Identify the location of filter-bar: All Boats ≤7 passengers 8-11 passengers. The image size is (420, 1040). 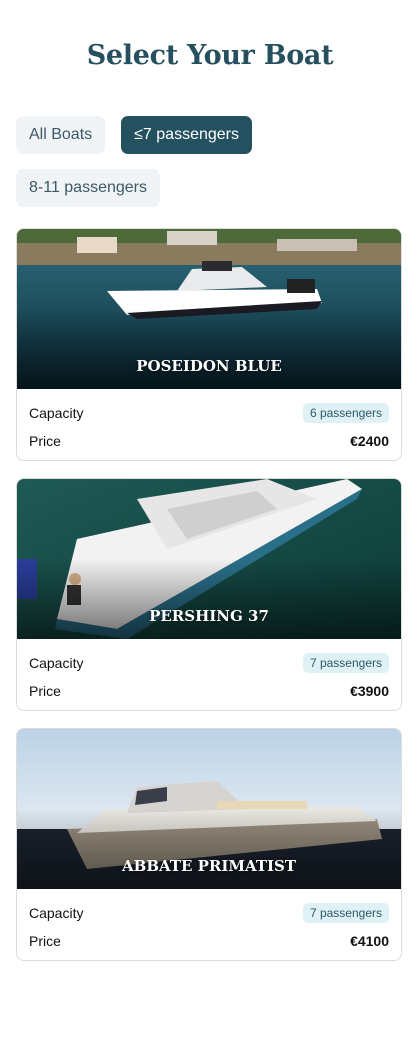
(211, 161).